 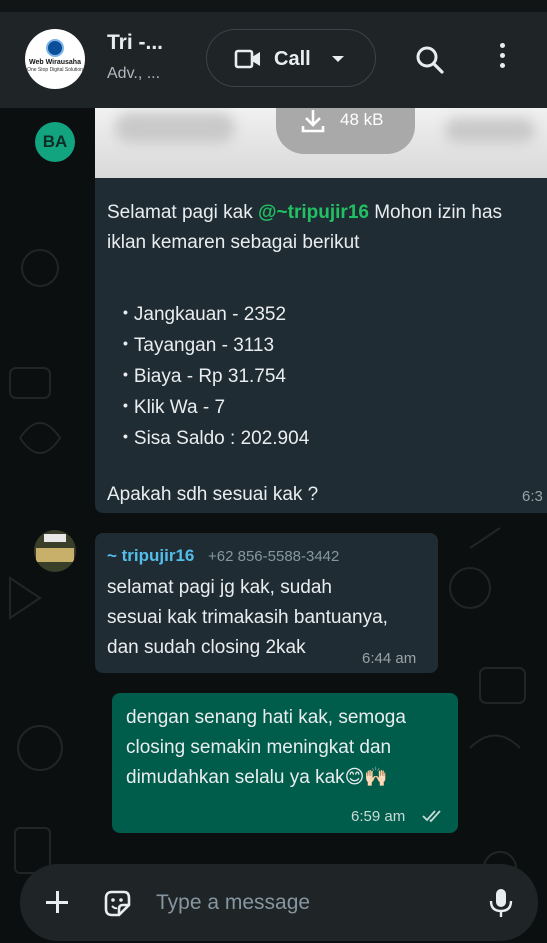 I want to click on message-line: dan sudah closing 2kak, so click(x=206, y=647).